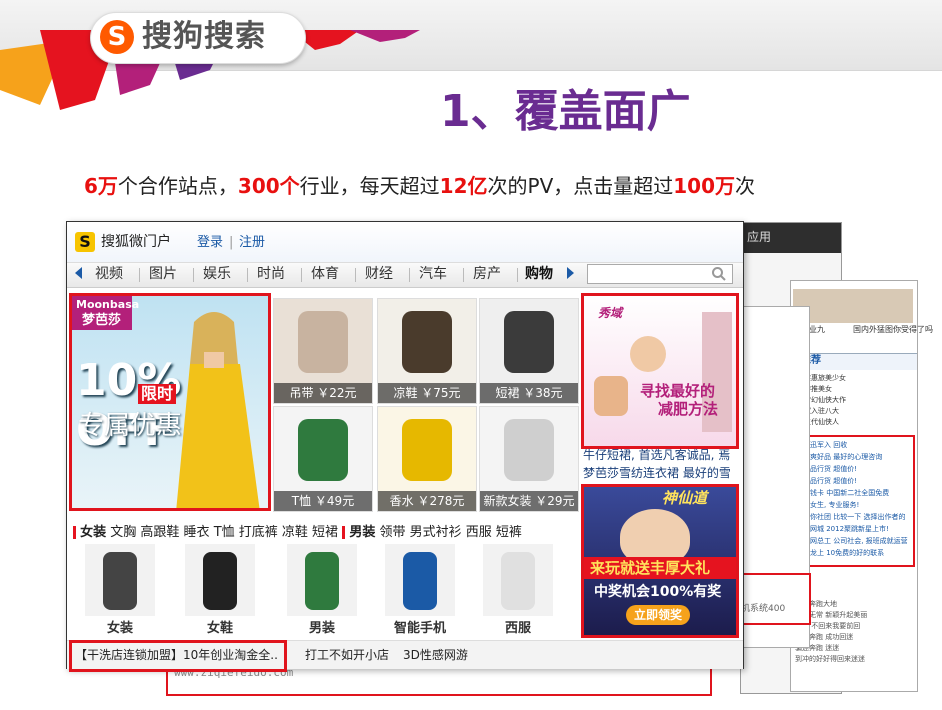  What do you see at coordinates (427, 501) in the screenshot?
I see `product-caption: 香水 ￥278元` at bounding box center [427, 501].